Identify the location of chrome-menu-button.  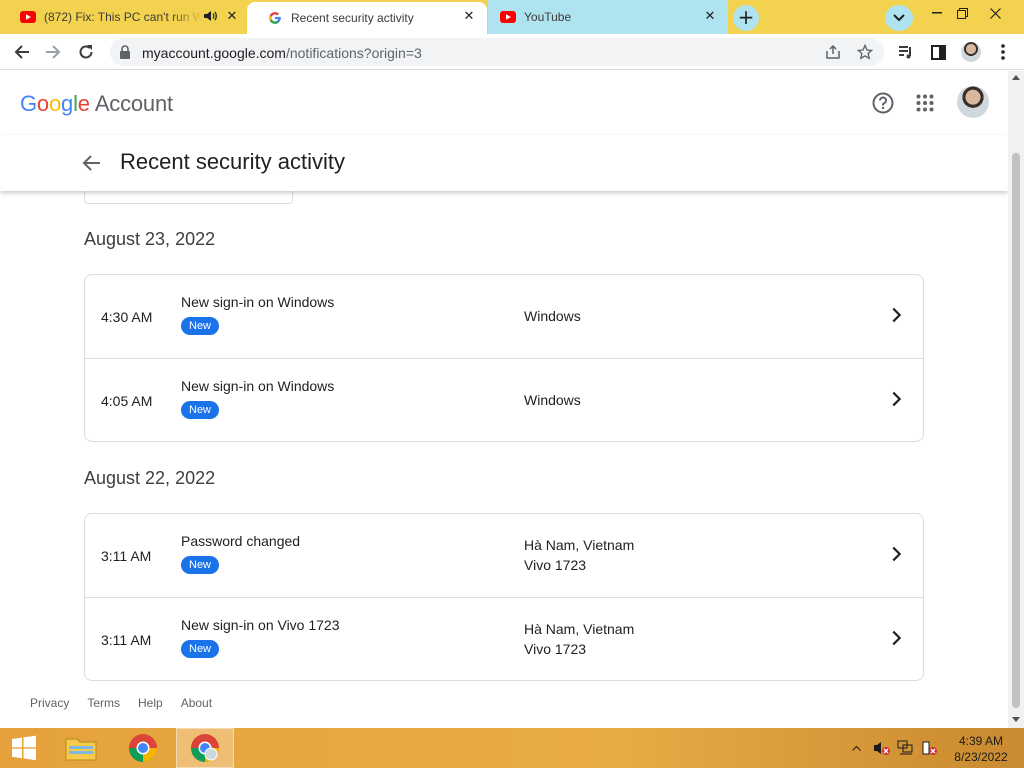
(1003, 52).